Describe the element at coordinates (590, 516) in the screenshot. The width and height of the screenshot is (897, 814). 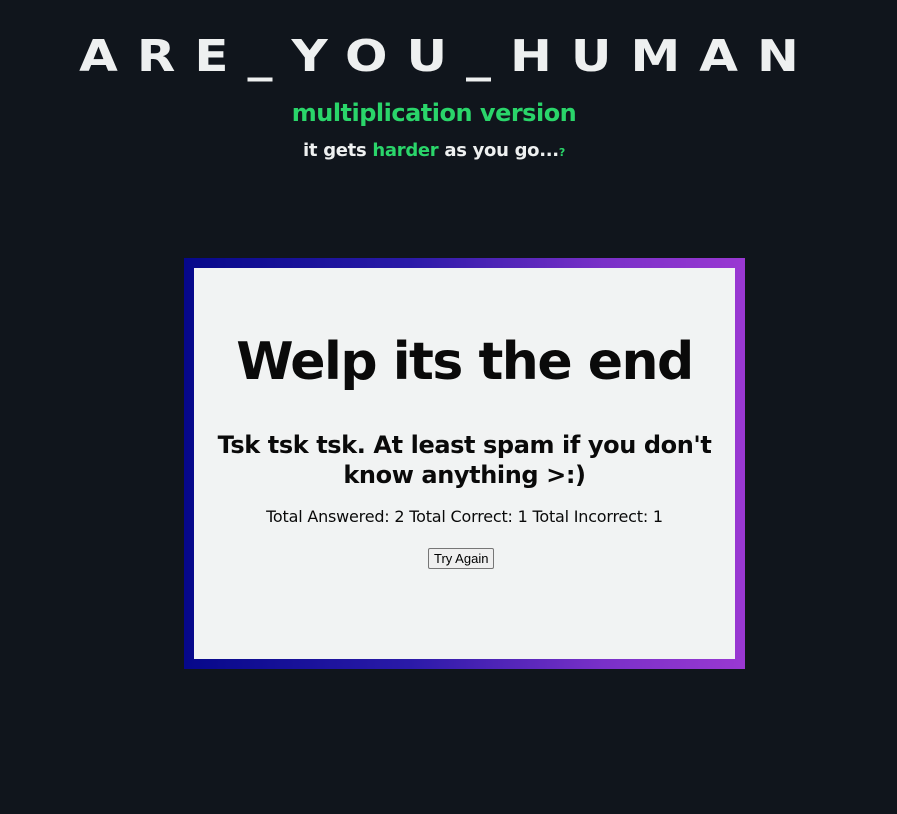
I see `incorrect-label: Total Incorrect:` at that location.